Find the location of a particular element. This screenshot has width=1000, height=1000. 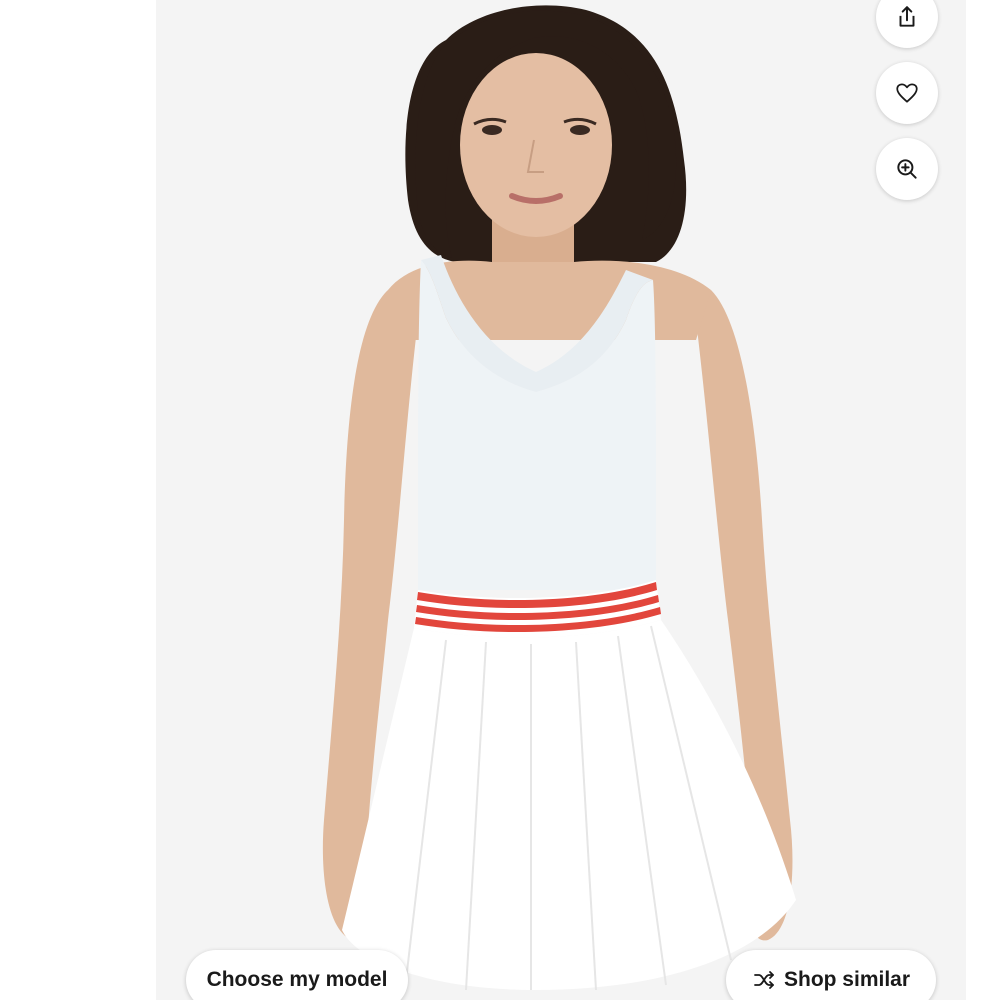

heart-icon is located at coordinates (907, 93).